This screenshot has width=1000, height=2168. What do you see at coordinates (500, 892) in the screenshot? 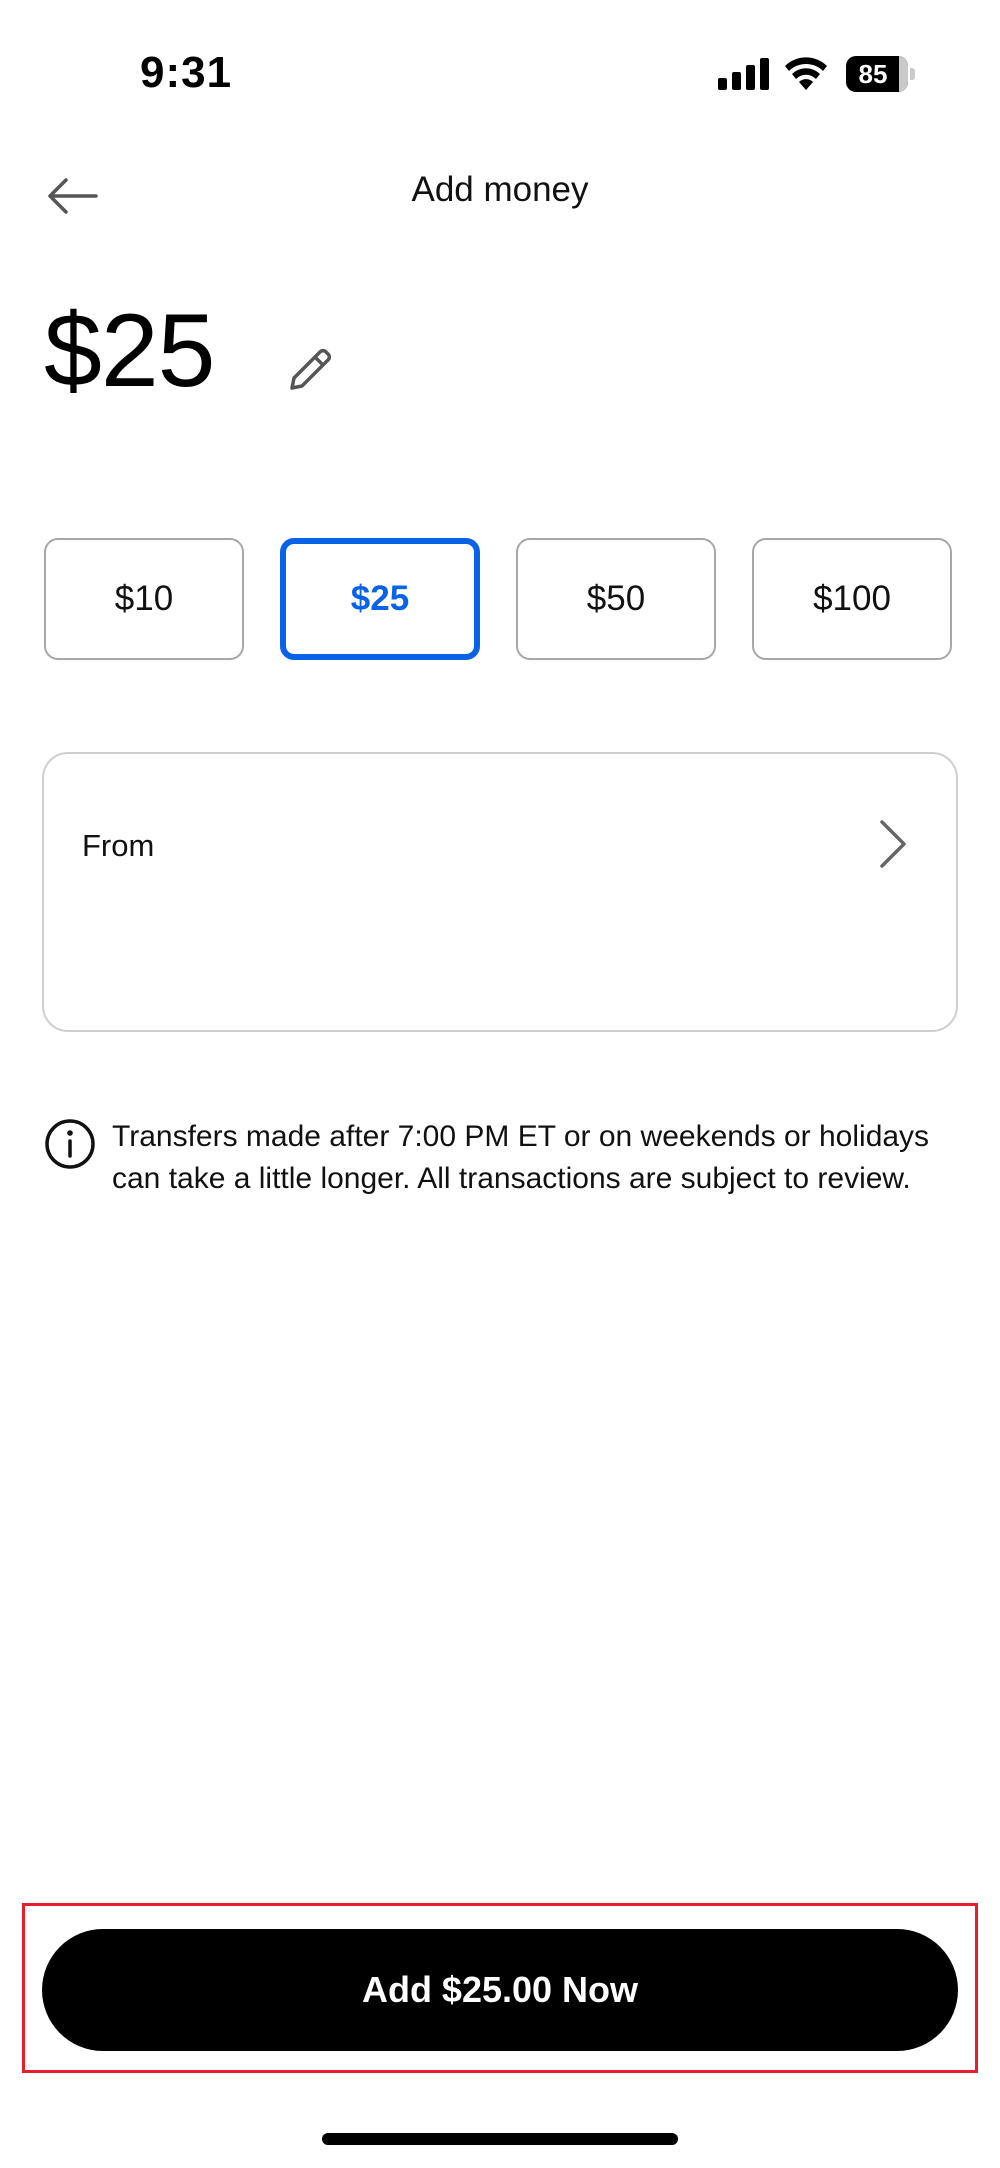
I see `from-account-selector: From` at bounding box center [500, 892].